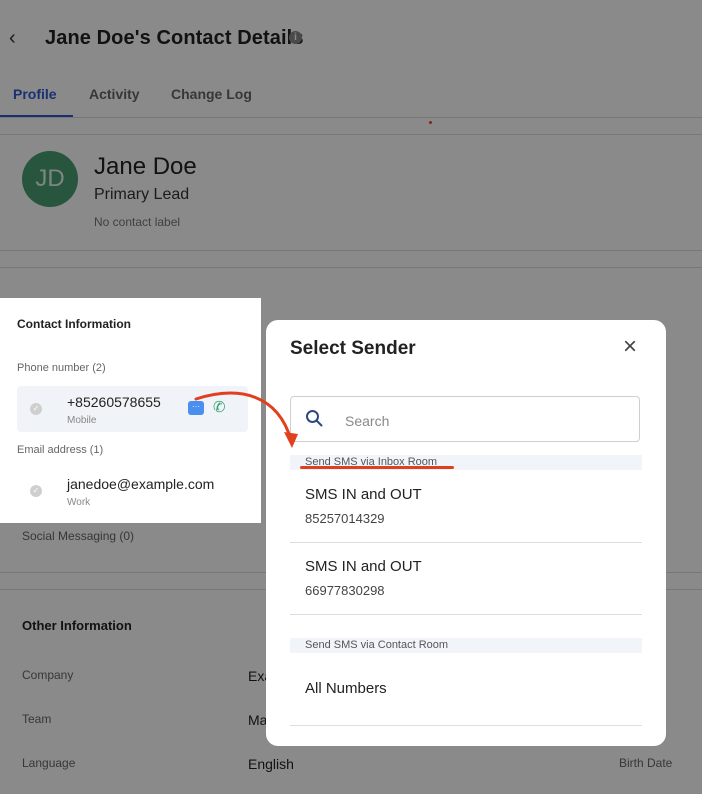 The image size is (702, 794). What do you see at coordinates (466, 689) in the screenshot?
I see `sender-option: All Numbers` at bounding box center [466, 689].